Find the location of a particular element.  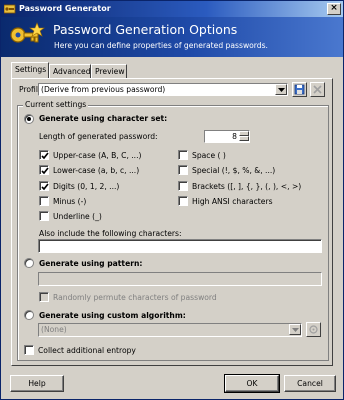

pattern-mode-label: Generate using pattern: is located at coordinates (91, 263).